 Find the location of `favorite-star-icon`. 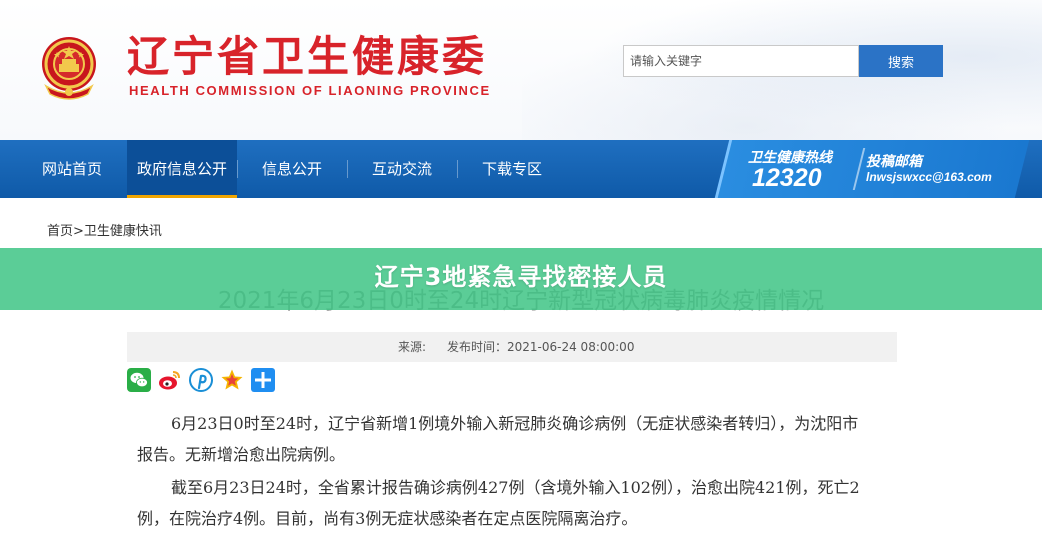

favorite-star-icon is located at coordinates (232, 380).